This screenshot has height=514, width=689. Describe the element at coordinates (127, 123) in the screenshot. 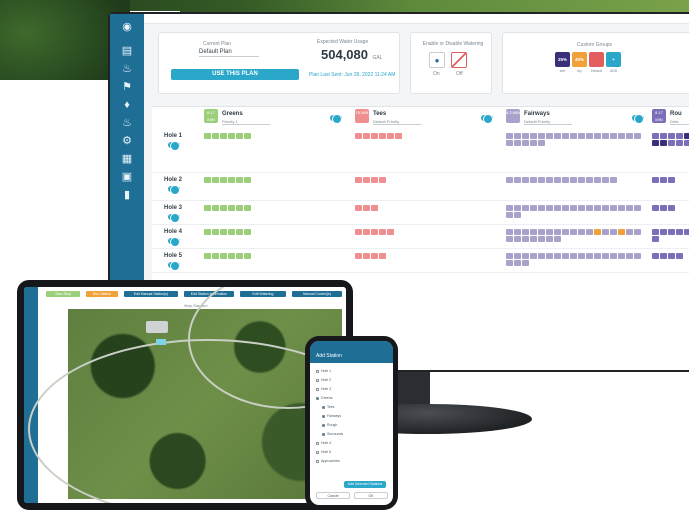

I see `water-icon: ♨` at that location.